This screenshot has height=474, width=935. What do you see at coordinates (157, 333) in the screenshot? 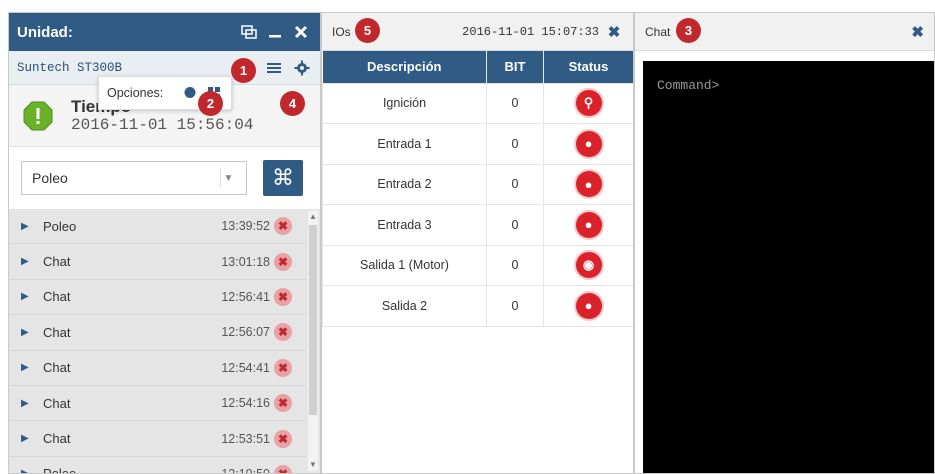
I see `history-item: ▶ Chat 12:56:07 ✖` at bounding box center [157, 333].